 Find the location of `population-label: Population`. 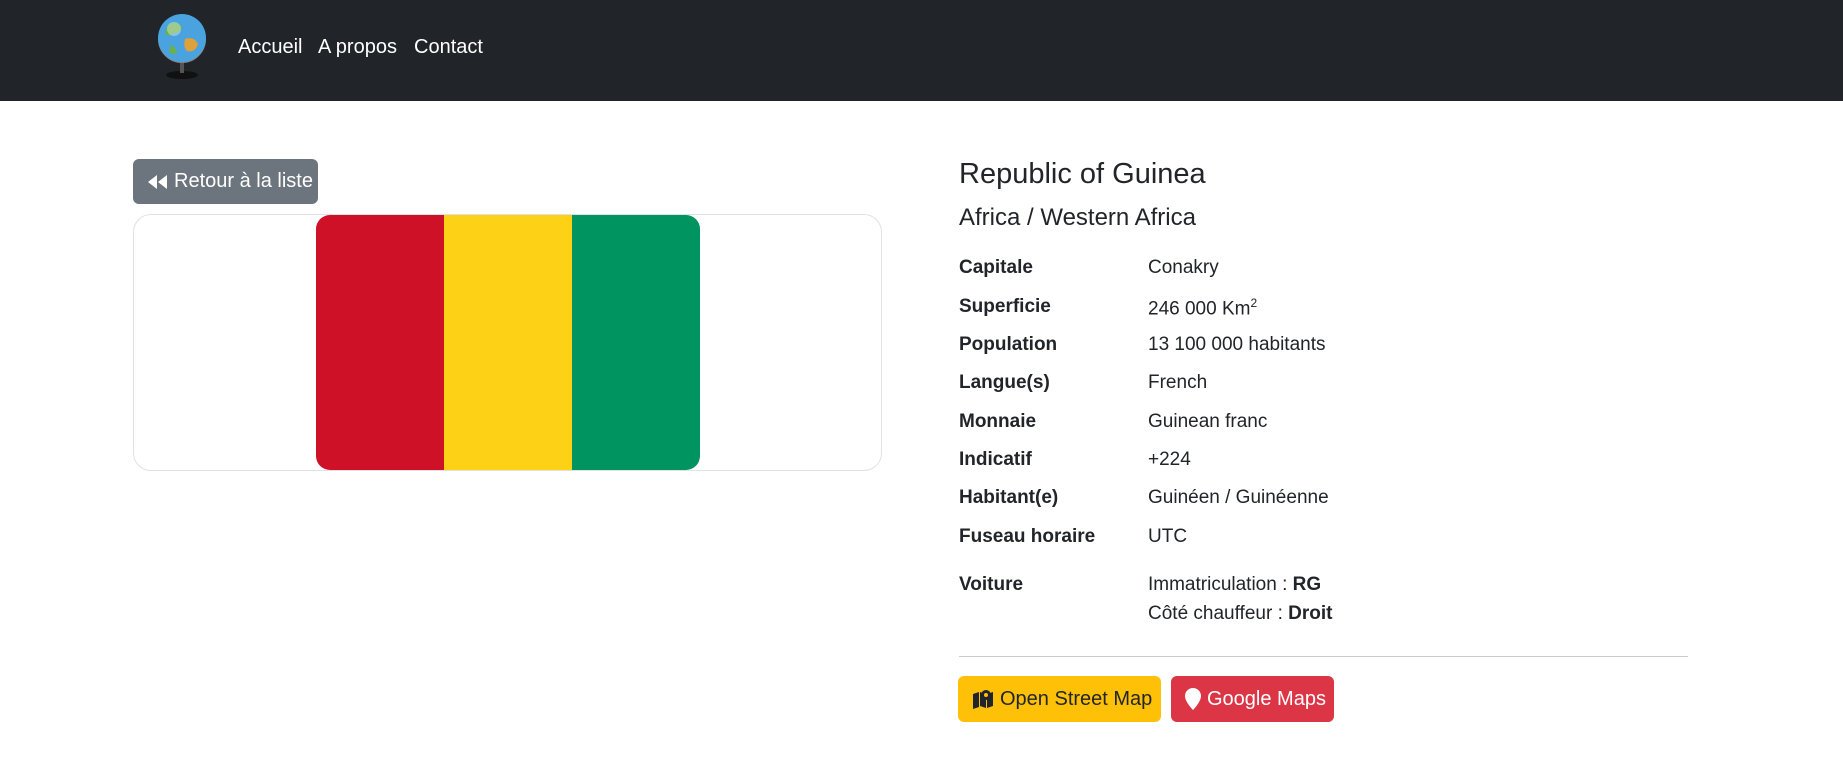

population-label: Population is located at coordinates (1008, 344).